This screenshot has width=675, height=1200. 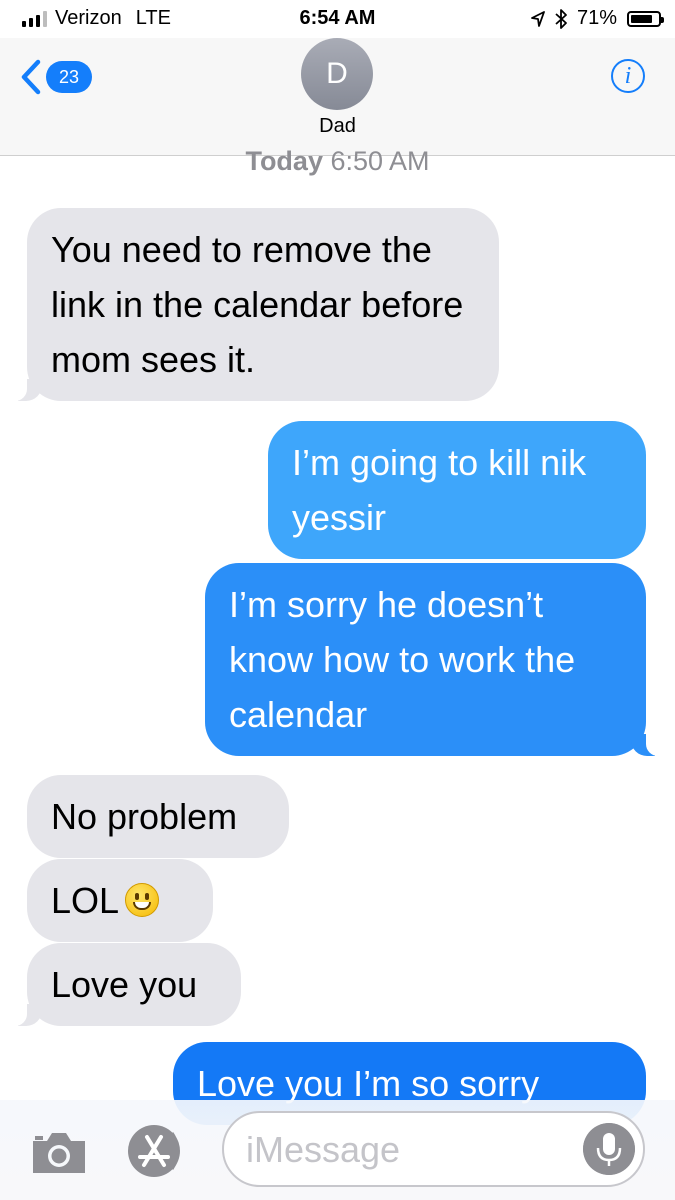 What do you see at coordinates (156, 1151) in the screenshot?
I see `app-store-icon` at bounding box center [156, 1151].